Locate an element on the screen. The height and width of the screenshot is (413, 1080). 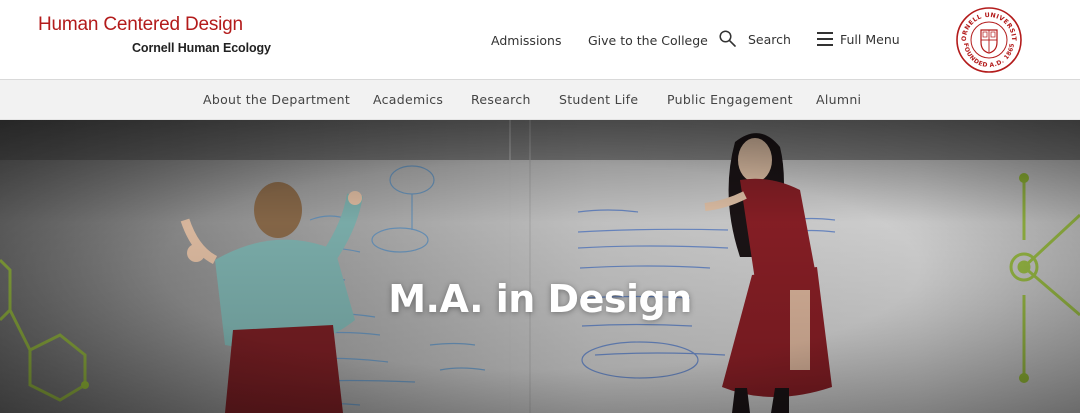
cornell-seal-icon: CORNELL UNIVERSITY FOUNDED A.D. 1865 is located at coordinates (986, 37).